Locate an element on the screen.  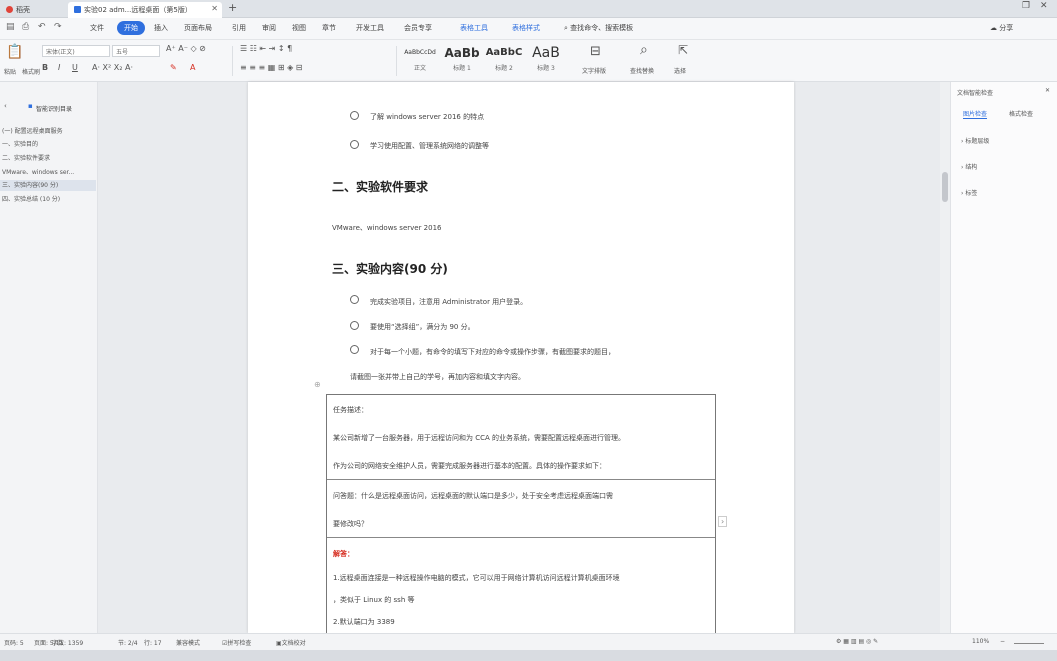
status-compat: 兼容模式 is located at coordinates (188, 643).